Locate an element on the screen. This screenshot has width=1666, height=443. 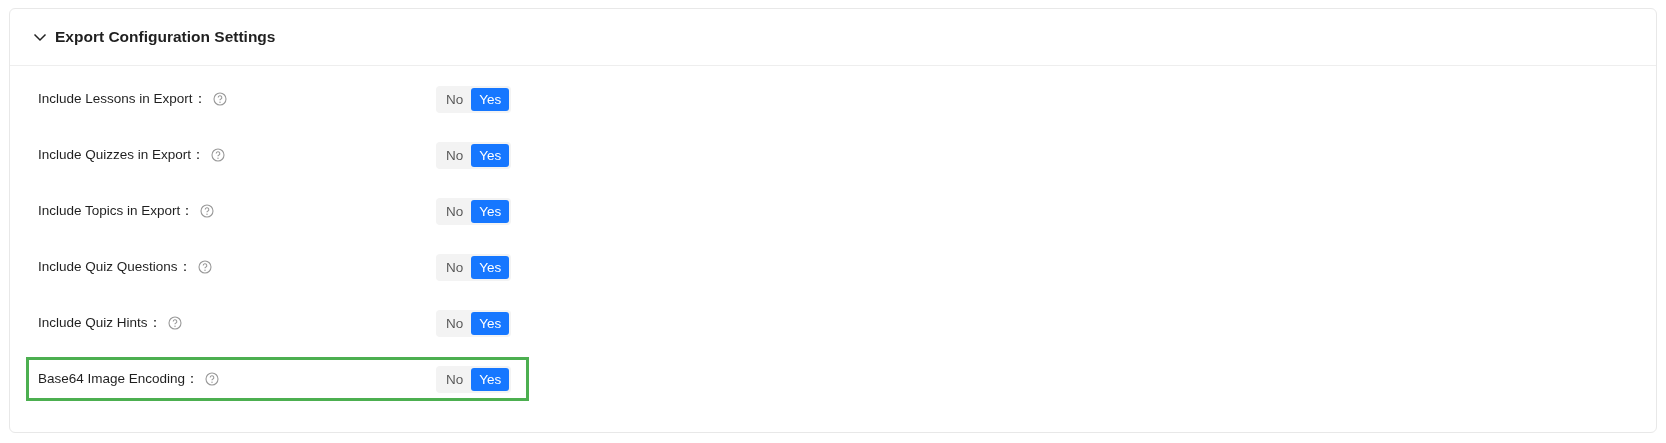
panel-header: Export Configuration Settings is located at coordinates (833, 37).